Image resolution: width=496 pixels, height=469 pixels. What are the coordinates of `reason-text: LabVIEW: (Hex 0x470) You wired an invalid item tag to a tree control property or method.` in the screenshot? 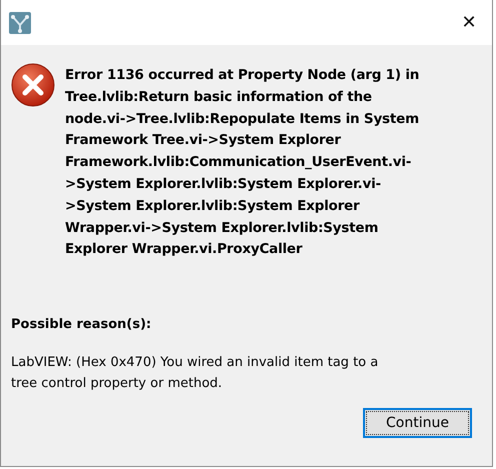 It's located at (195, 374).